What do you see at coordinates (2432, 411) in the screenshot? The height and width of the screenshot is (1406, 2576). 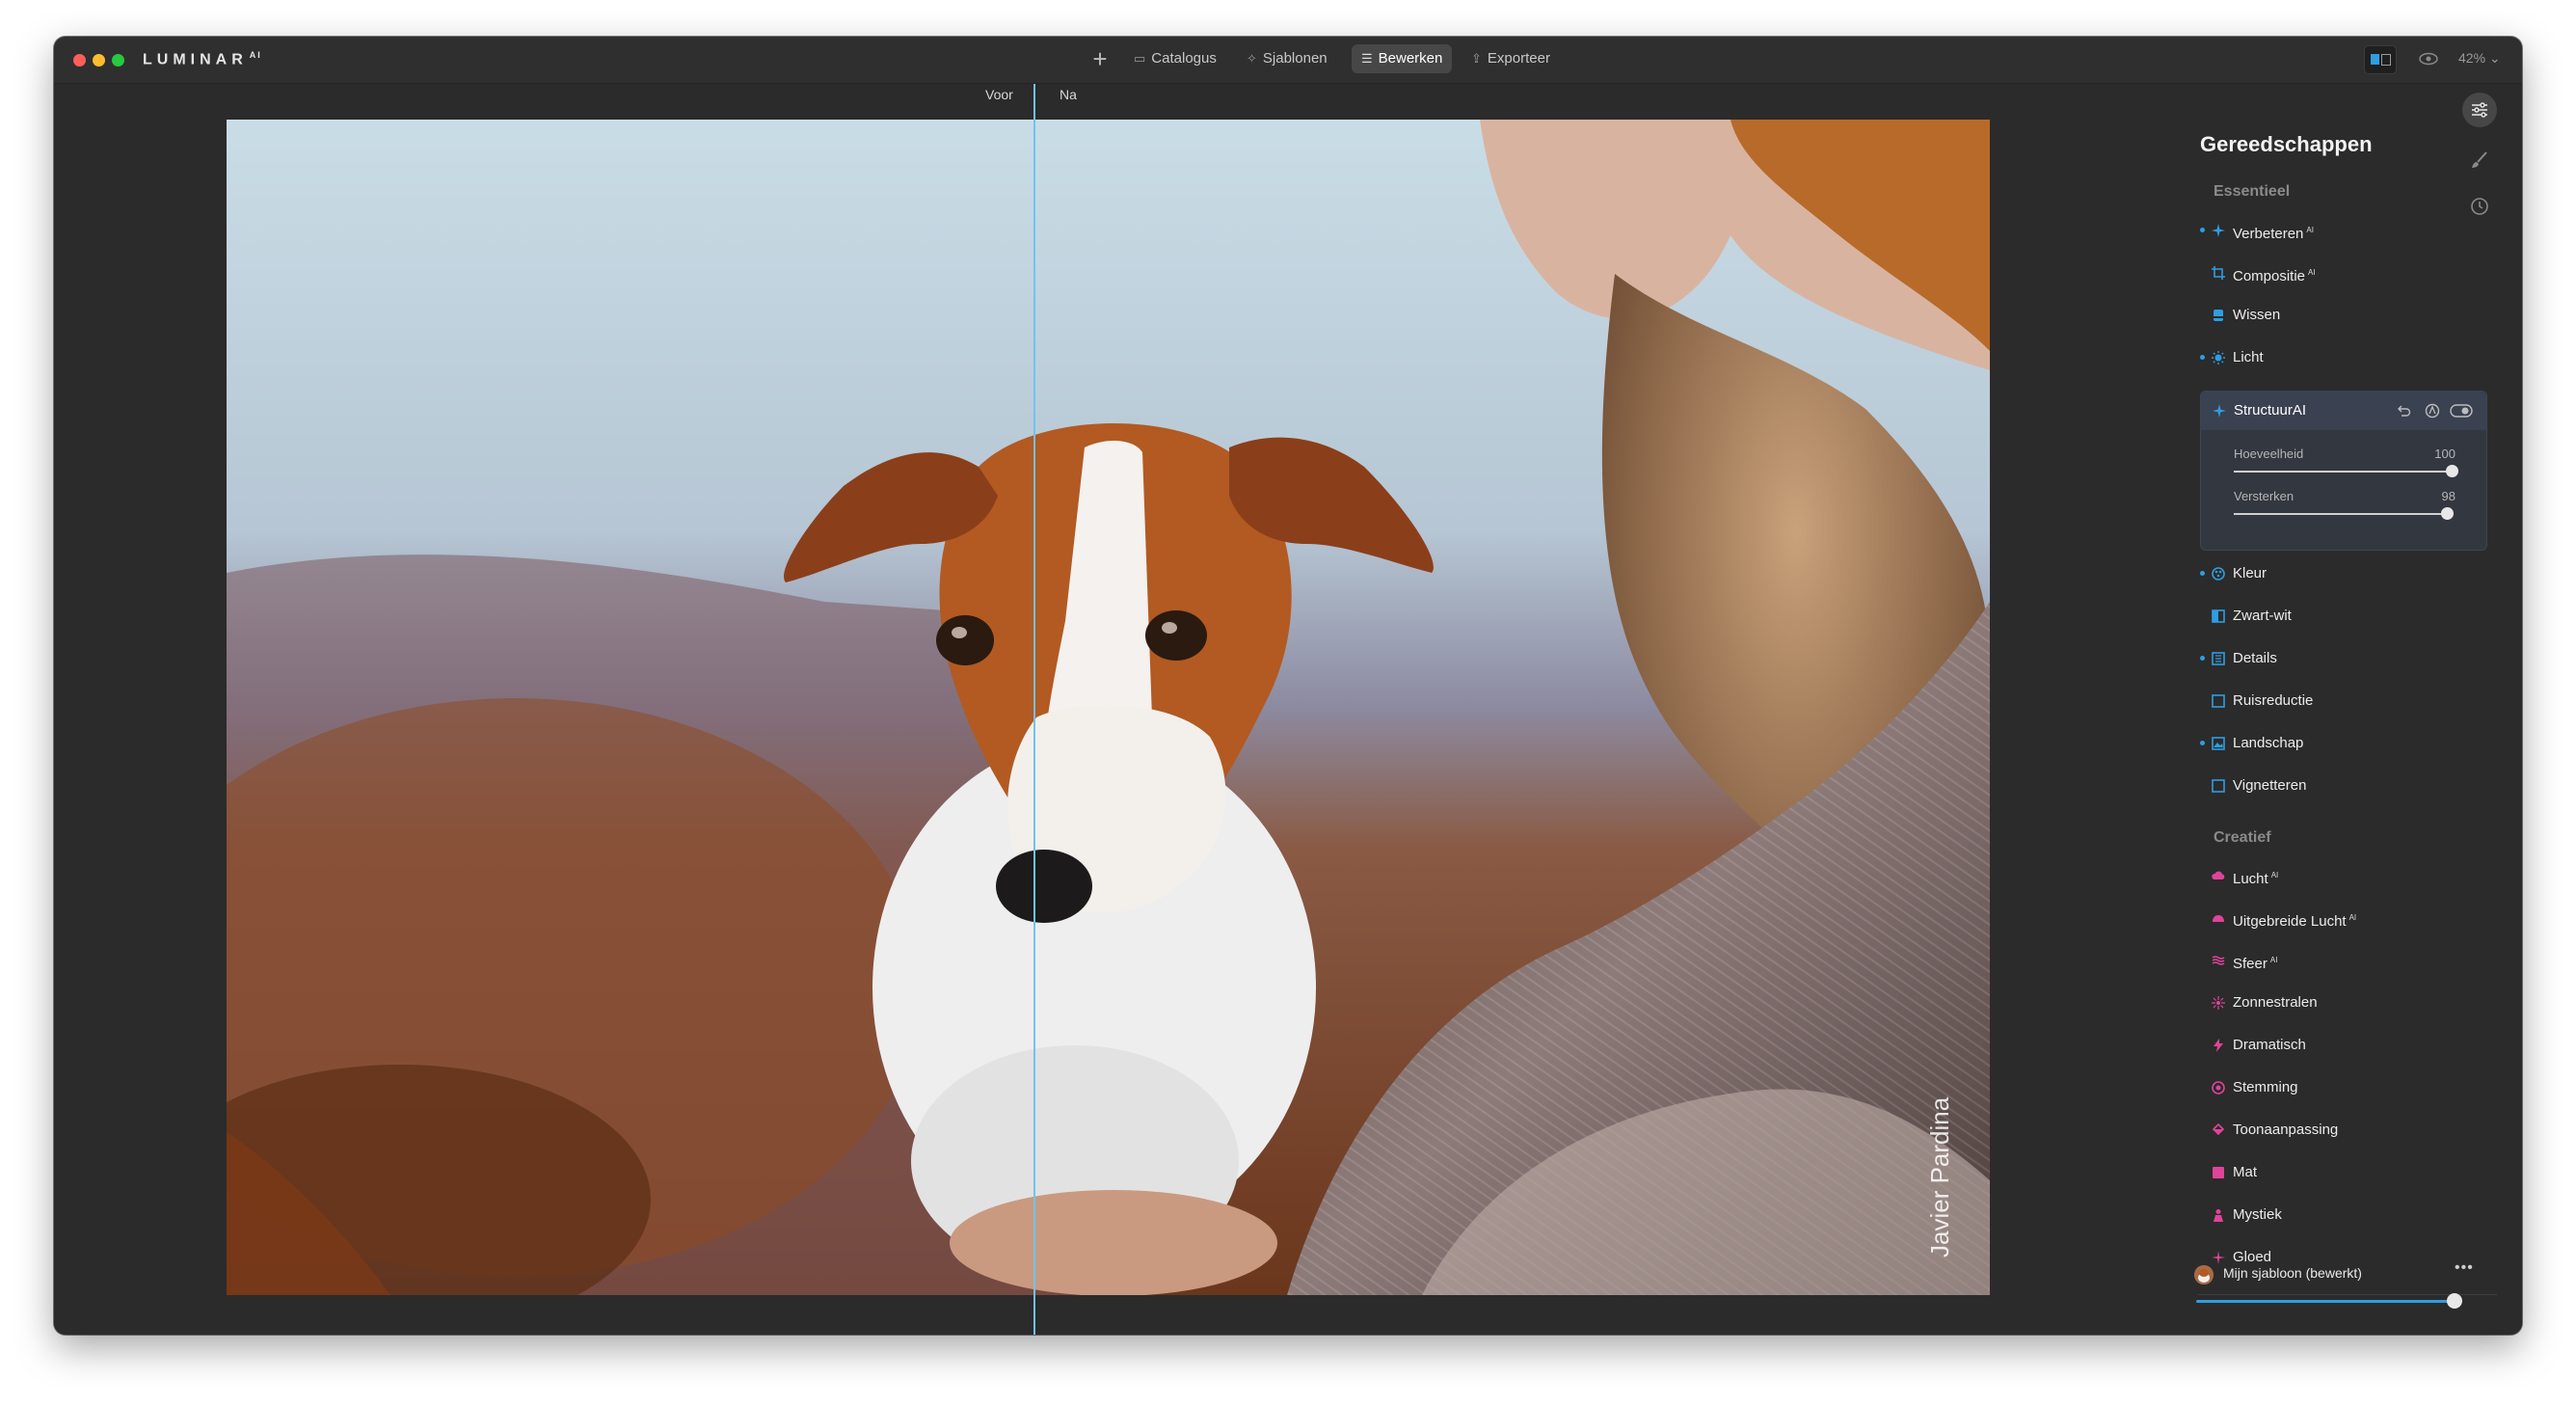 I see `auto-mask-icon` at bounding box center [2432, 411].